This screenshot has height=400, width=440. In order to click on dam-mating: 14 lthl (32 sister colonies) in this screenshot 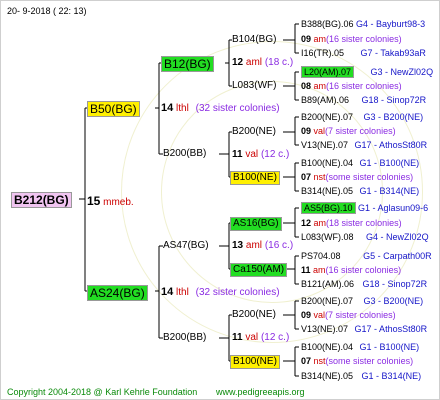, I will do `click(220, 292)`.